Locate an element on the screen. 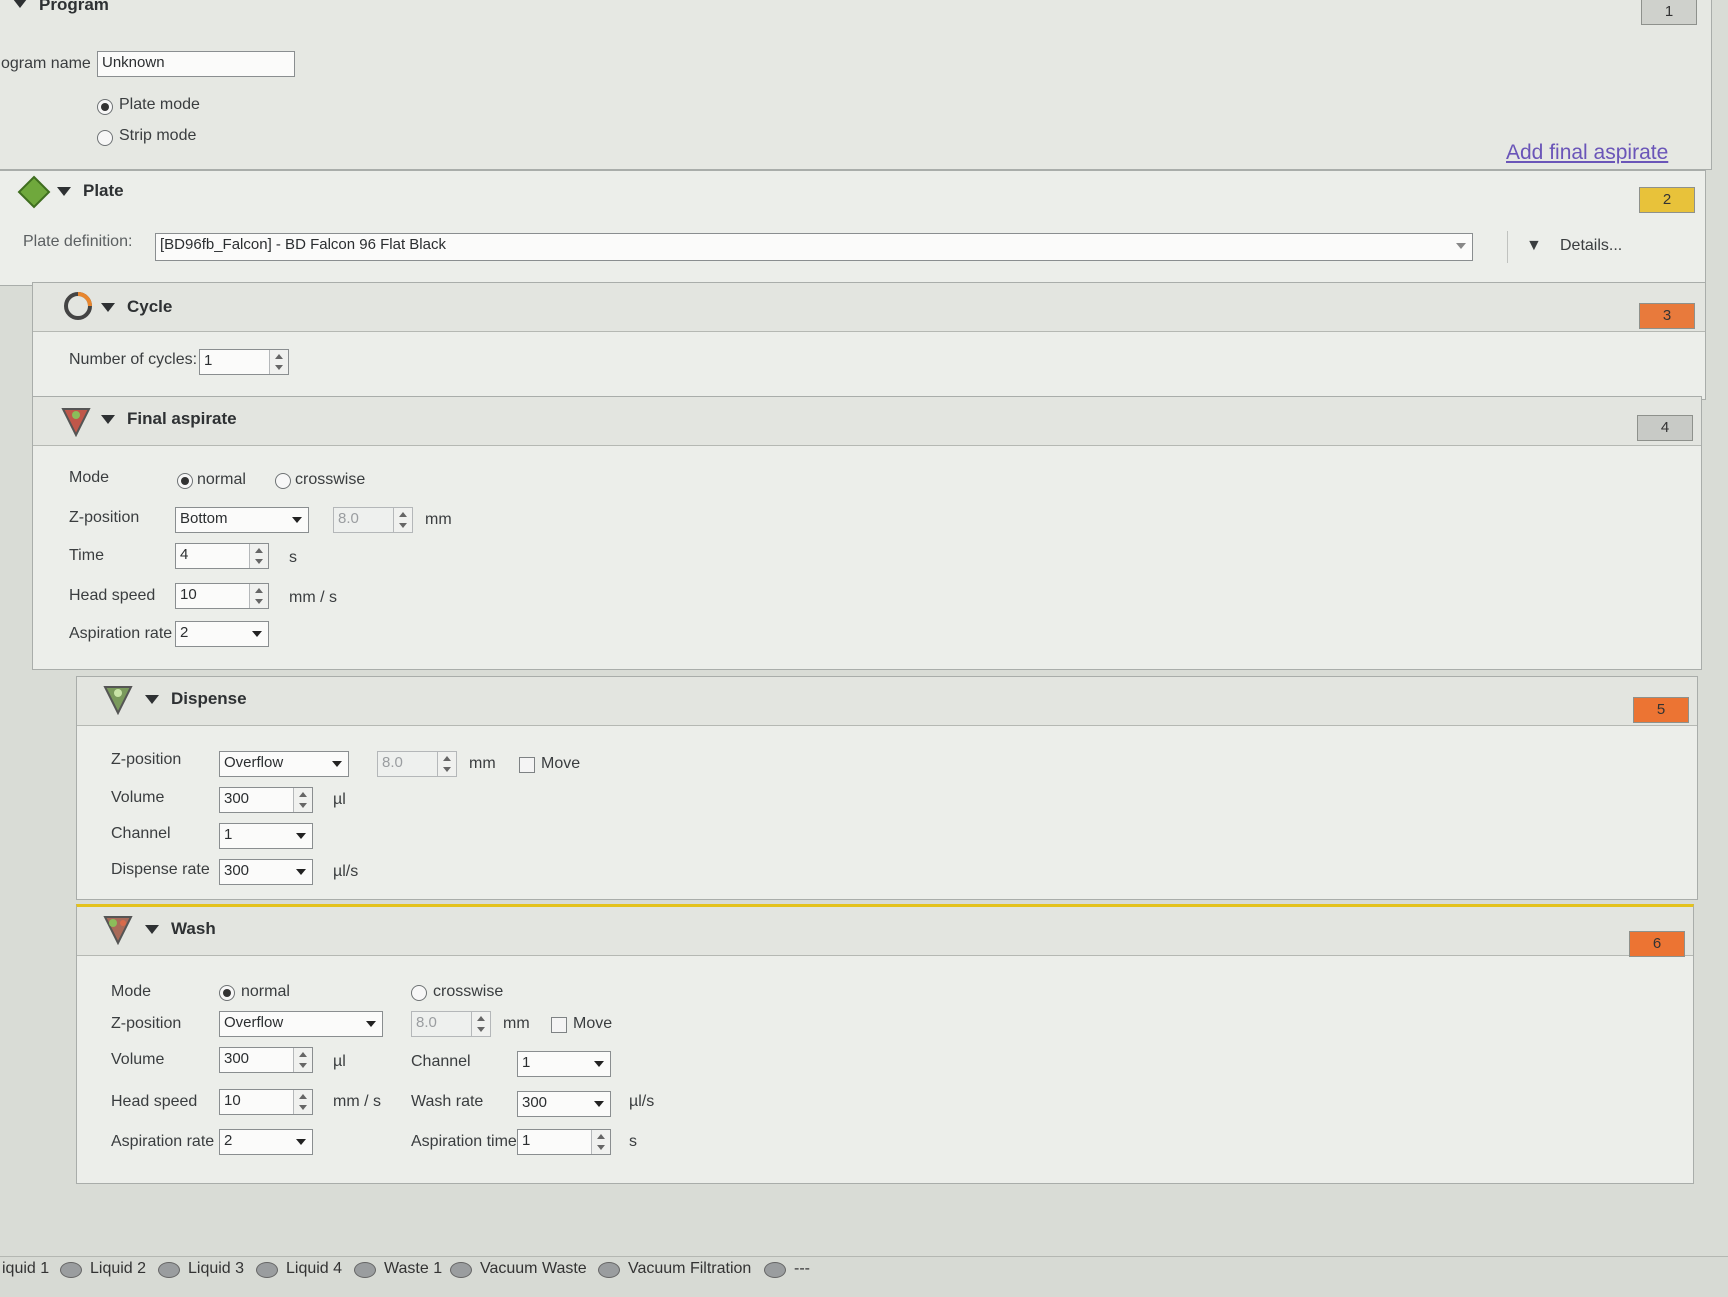 This screenshot has height=1297, width=1728. disp-volume-input: 300 is located at coordinates (266, 800).